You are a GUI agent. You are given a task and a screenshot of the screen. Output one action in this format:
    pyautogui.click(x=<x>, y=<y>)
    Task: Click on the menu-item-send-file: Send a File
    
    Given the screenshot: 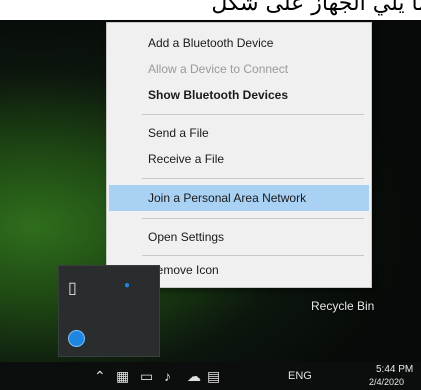 What is the action you would take?
    pyautogui.click(x=239, y=133)
    